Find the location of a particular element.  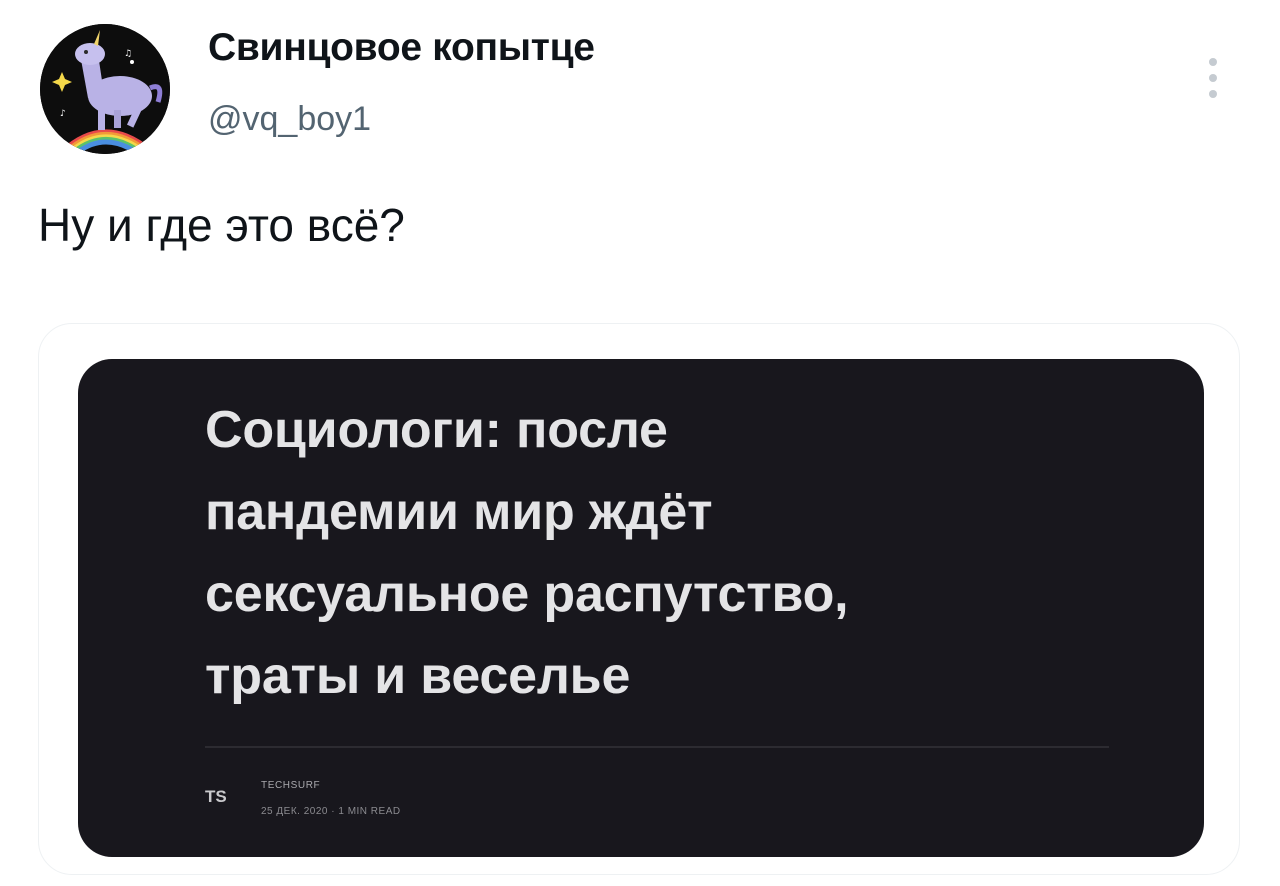

tweet-text: Ну и где это всё? is located at coordinates (221, 225).